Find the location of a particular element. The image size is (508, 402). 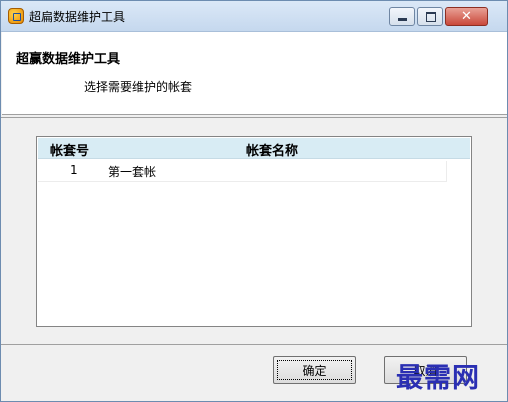

maximize-button is located at coordinates (430, 16).